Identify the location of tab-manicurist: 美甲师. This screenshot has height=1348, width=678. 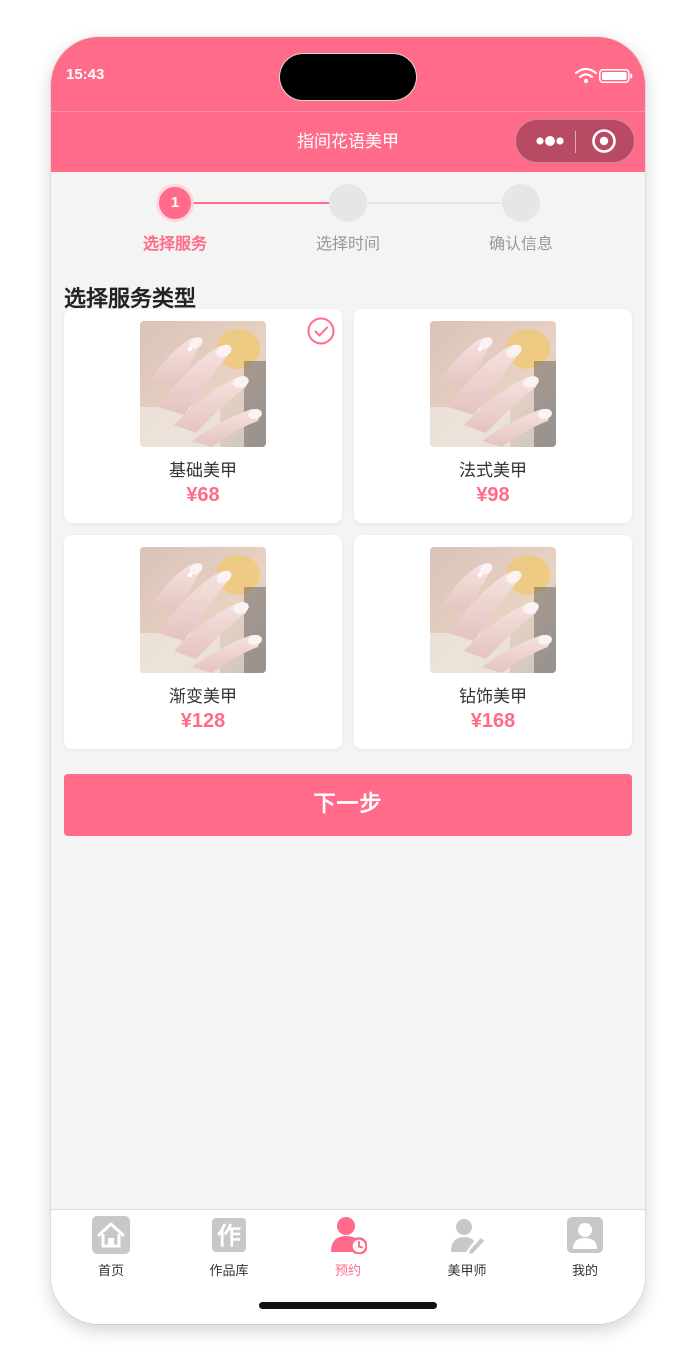
(467, 1246).